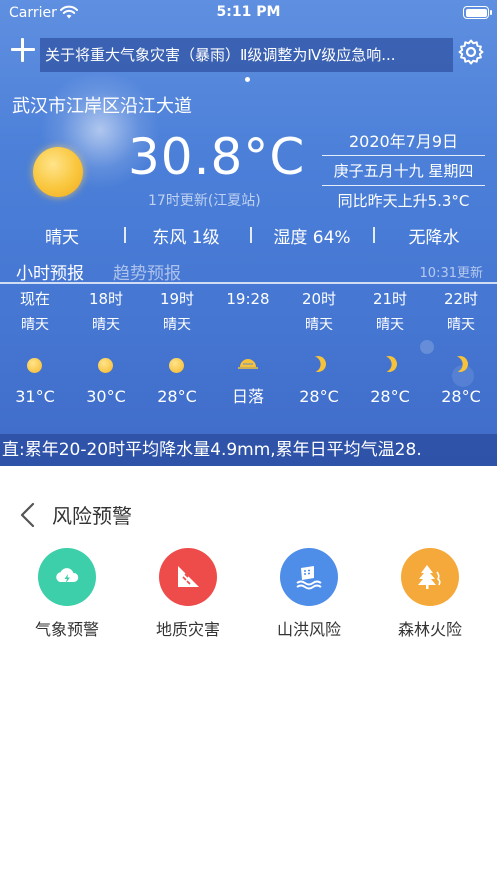 Image resolution: width=497 pixels, height=883 pixels. Describe the element at coordinates (50, 271) in the screenshot. I see `tab-hourly-forecast: 小时预报` at that location.